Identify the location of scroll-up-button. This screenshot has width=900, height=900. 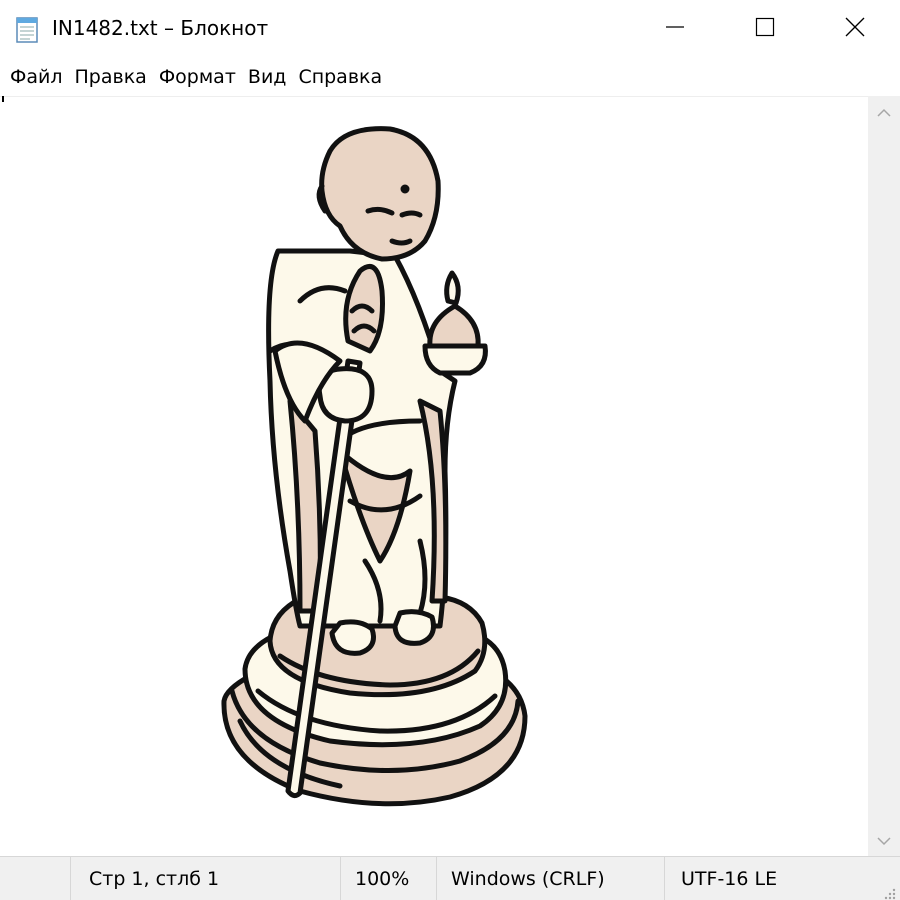
(884, 112).